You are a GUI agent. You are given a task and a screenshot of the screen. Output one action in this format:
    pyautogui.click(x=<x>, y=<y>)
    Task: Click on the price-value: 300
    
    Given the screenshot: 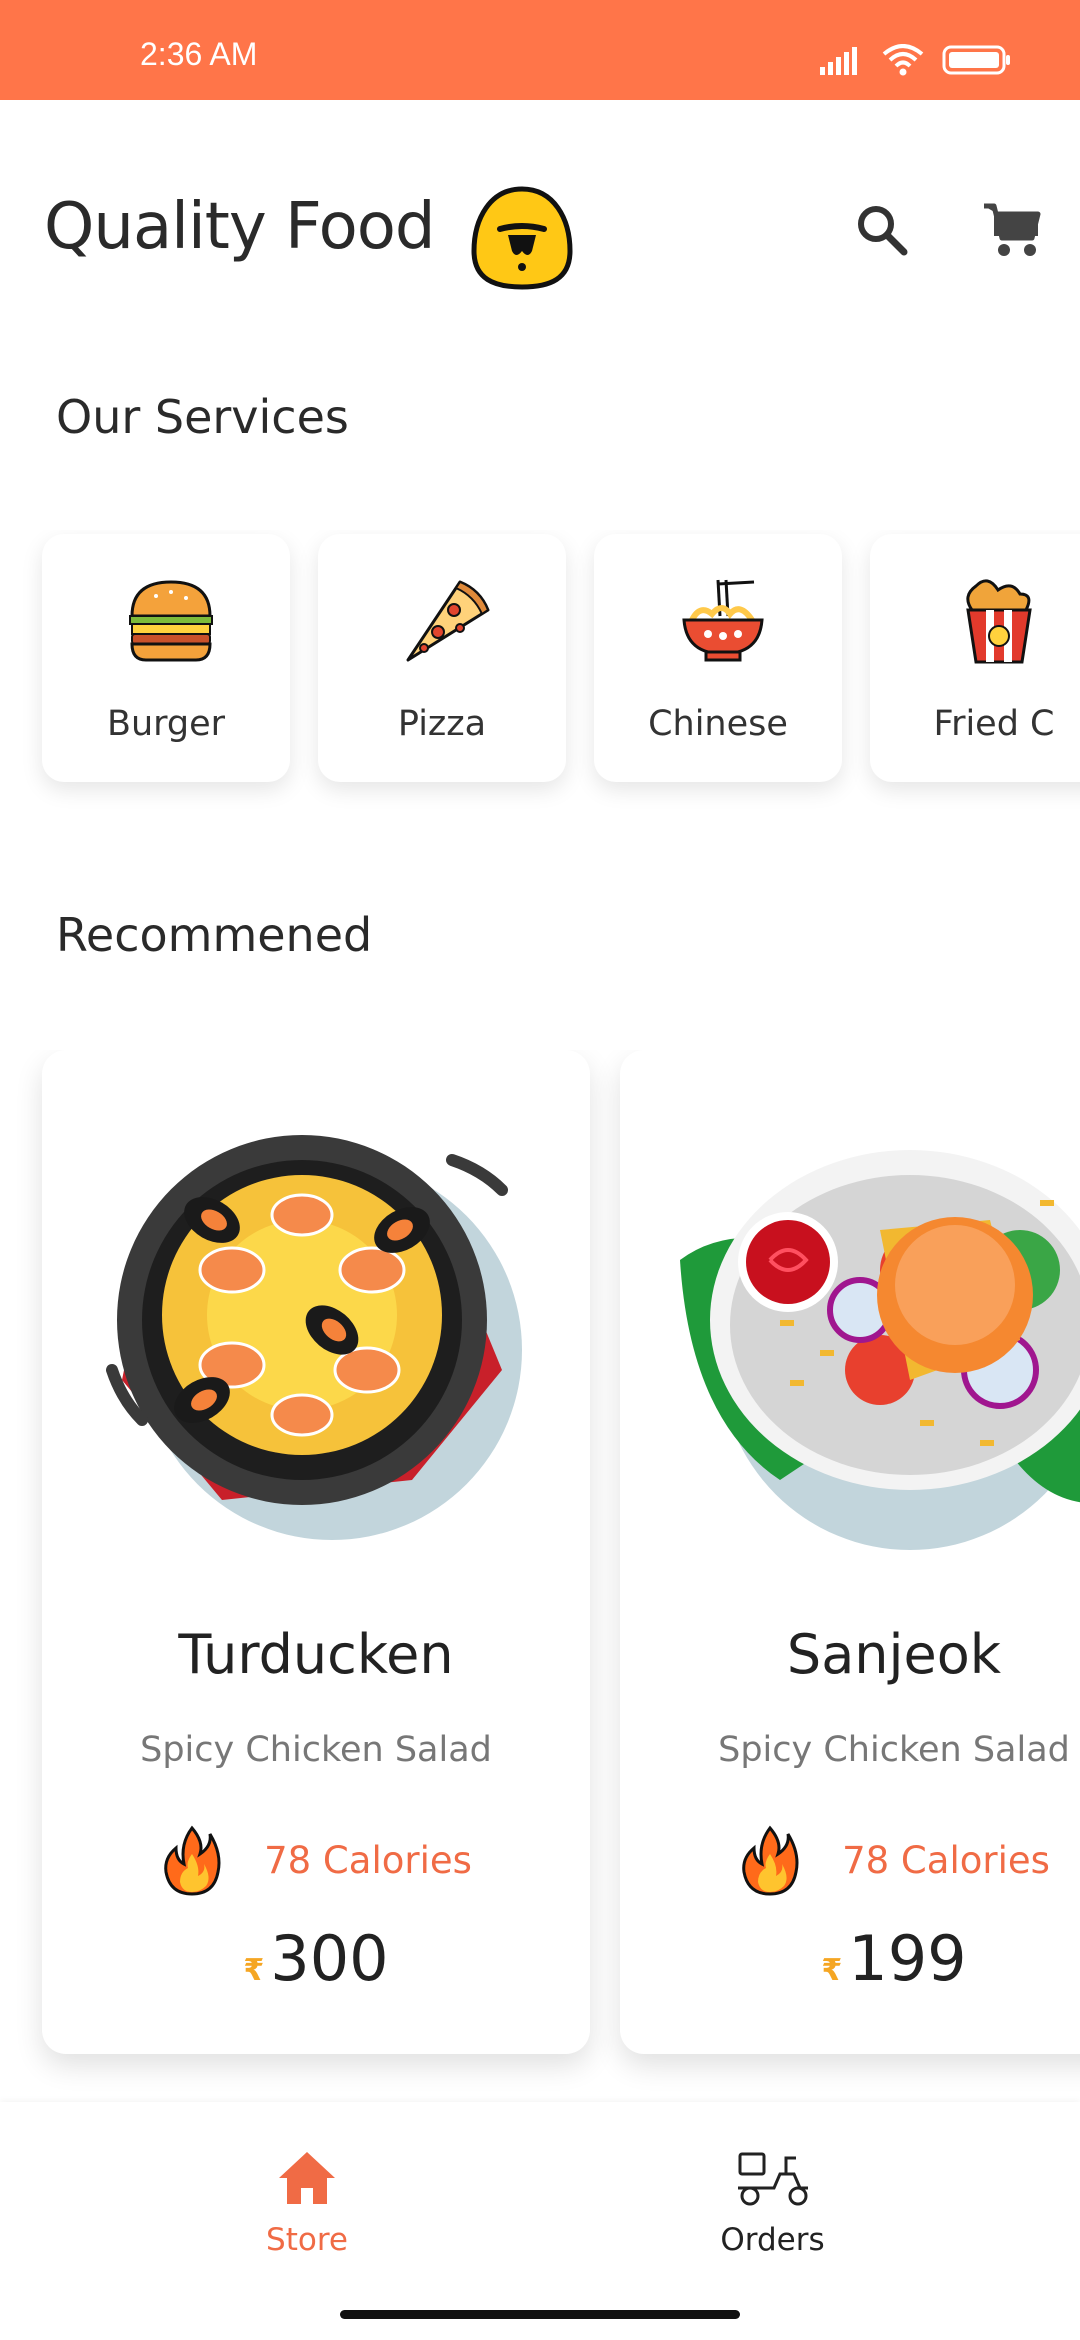 What is the action you would take?
    pyautogui.click(x=329, y=1958)
    